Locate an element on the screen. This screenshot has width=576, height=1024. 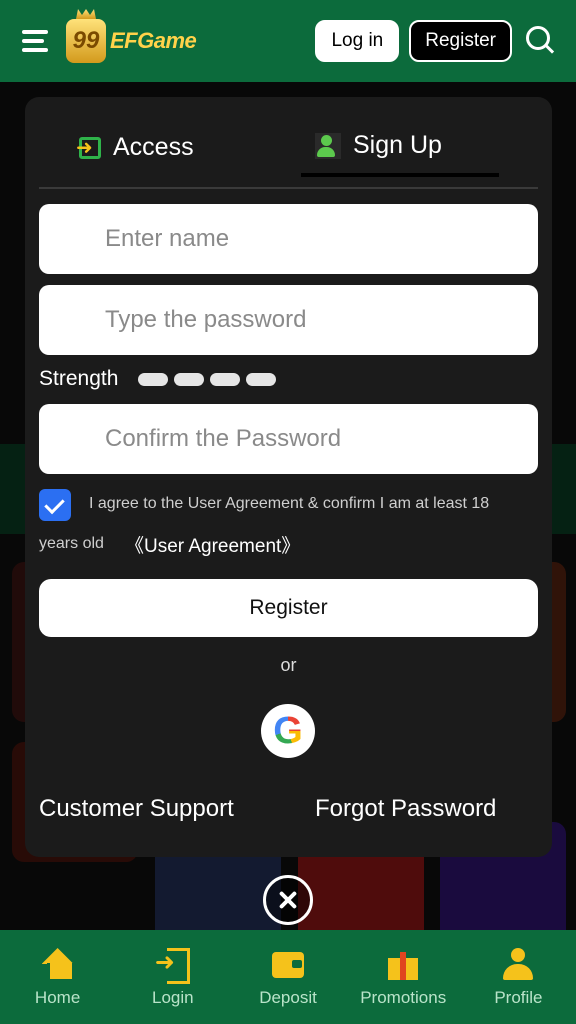
auth-tabs: Access Sign Up is located at coordinates (288, 143).